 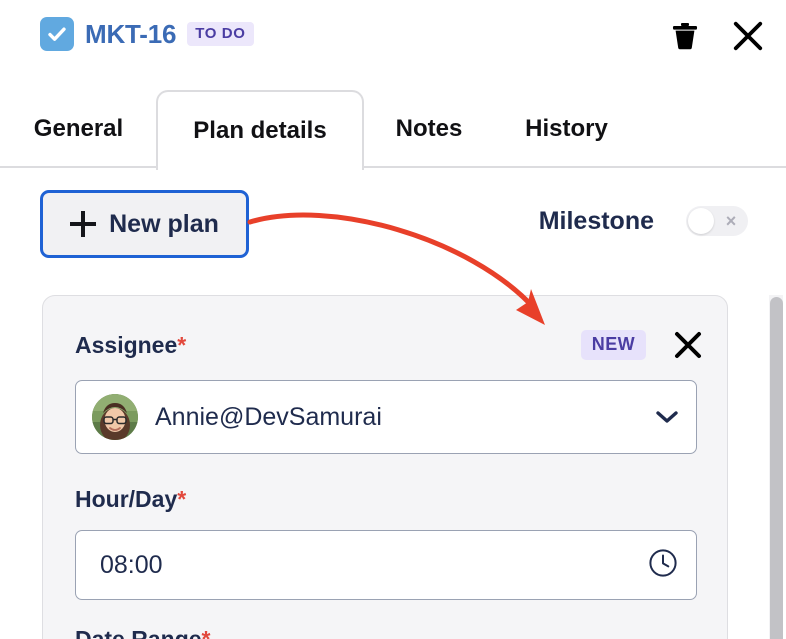 What do you see at coordinates (393, 42) in the screenshot?
I see `dialog-header: MKT-16 TO DO` at bounding box center [393, 42].